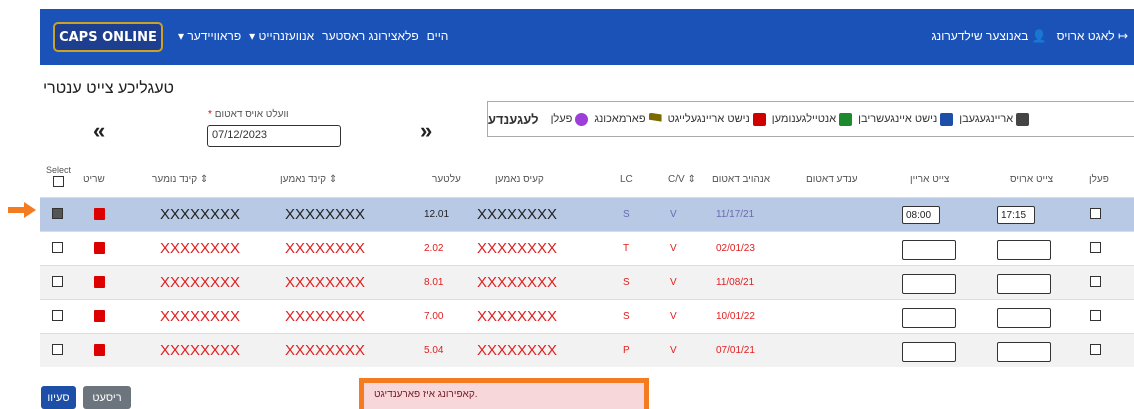  I want to click on col-case-name: קעיס נאמען, so click(519, 179).